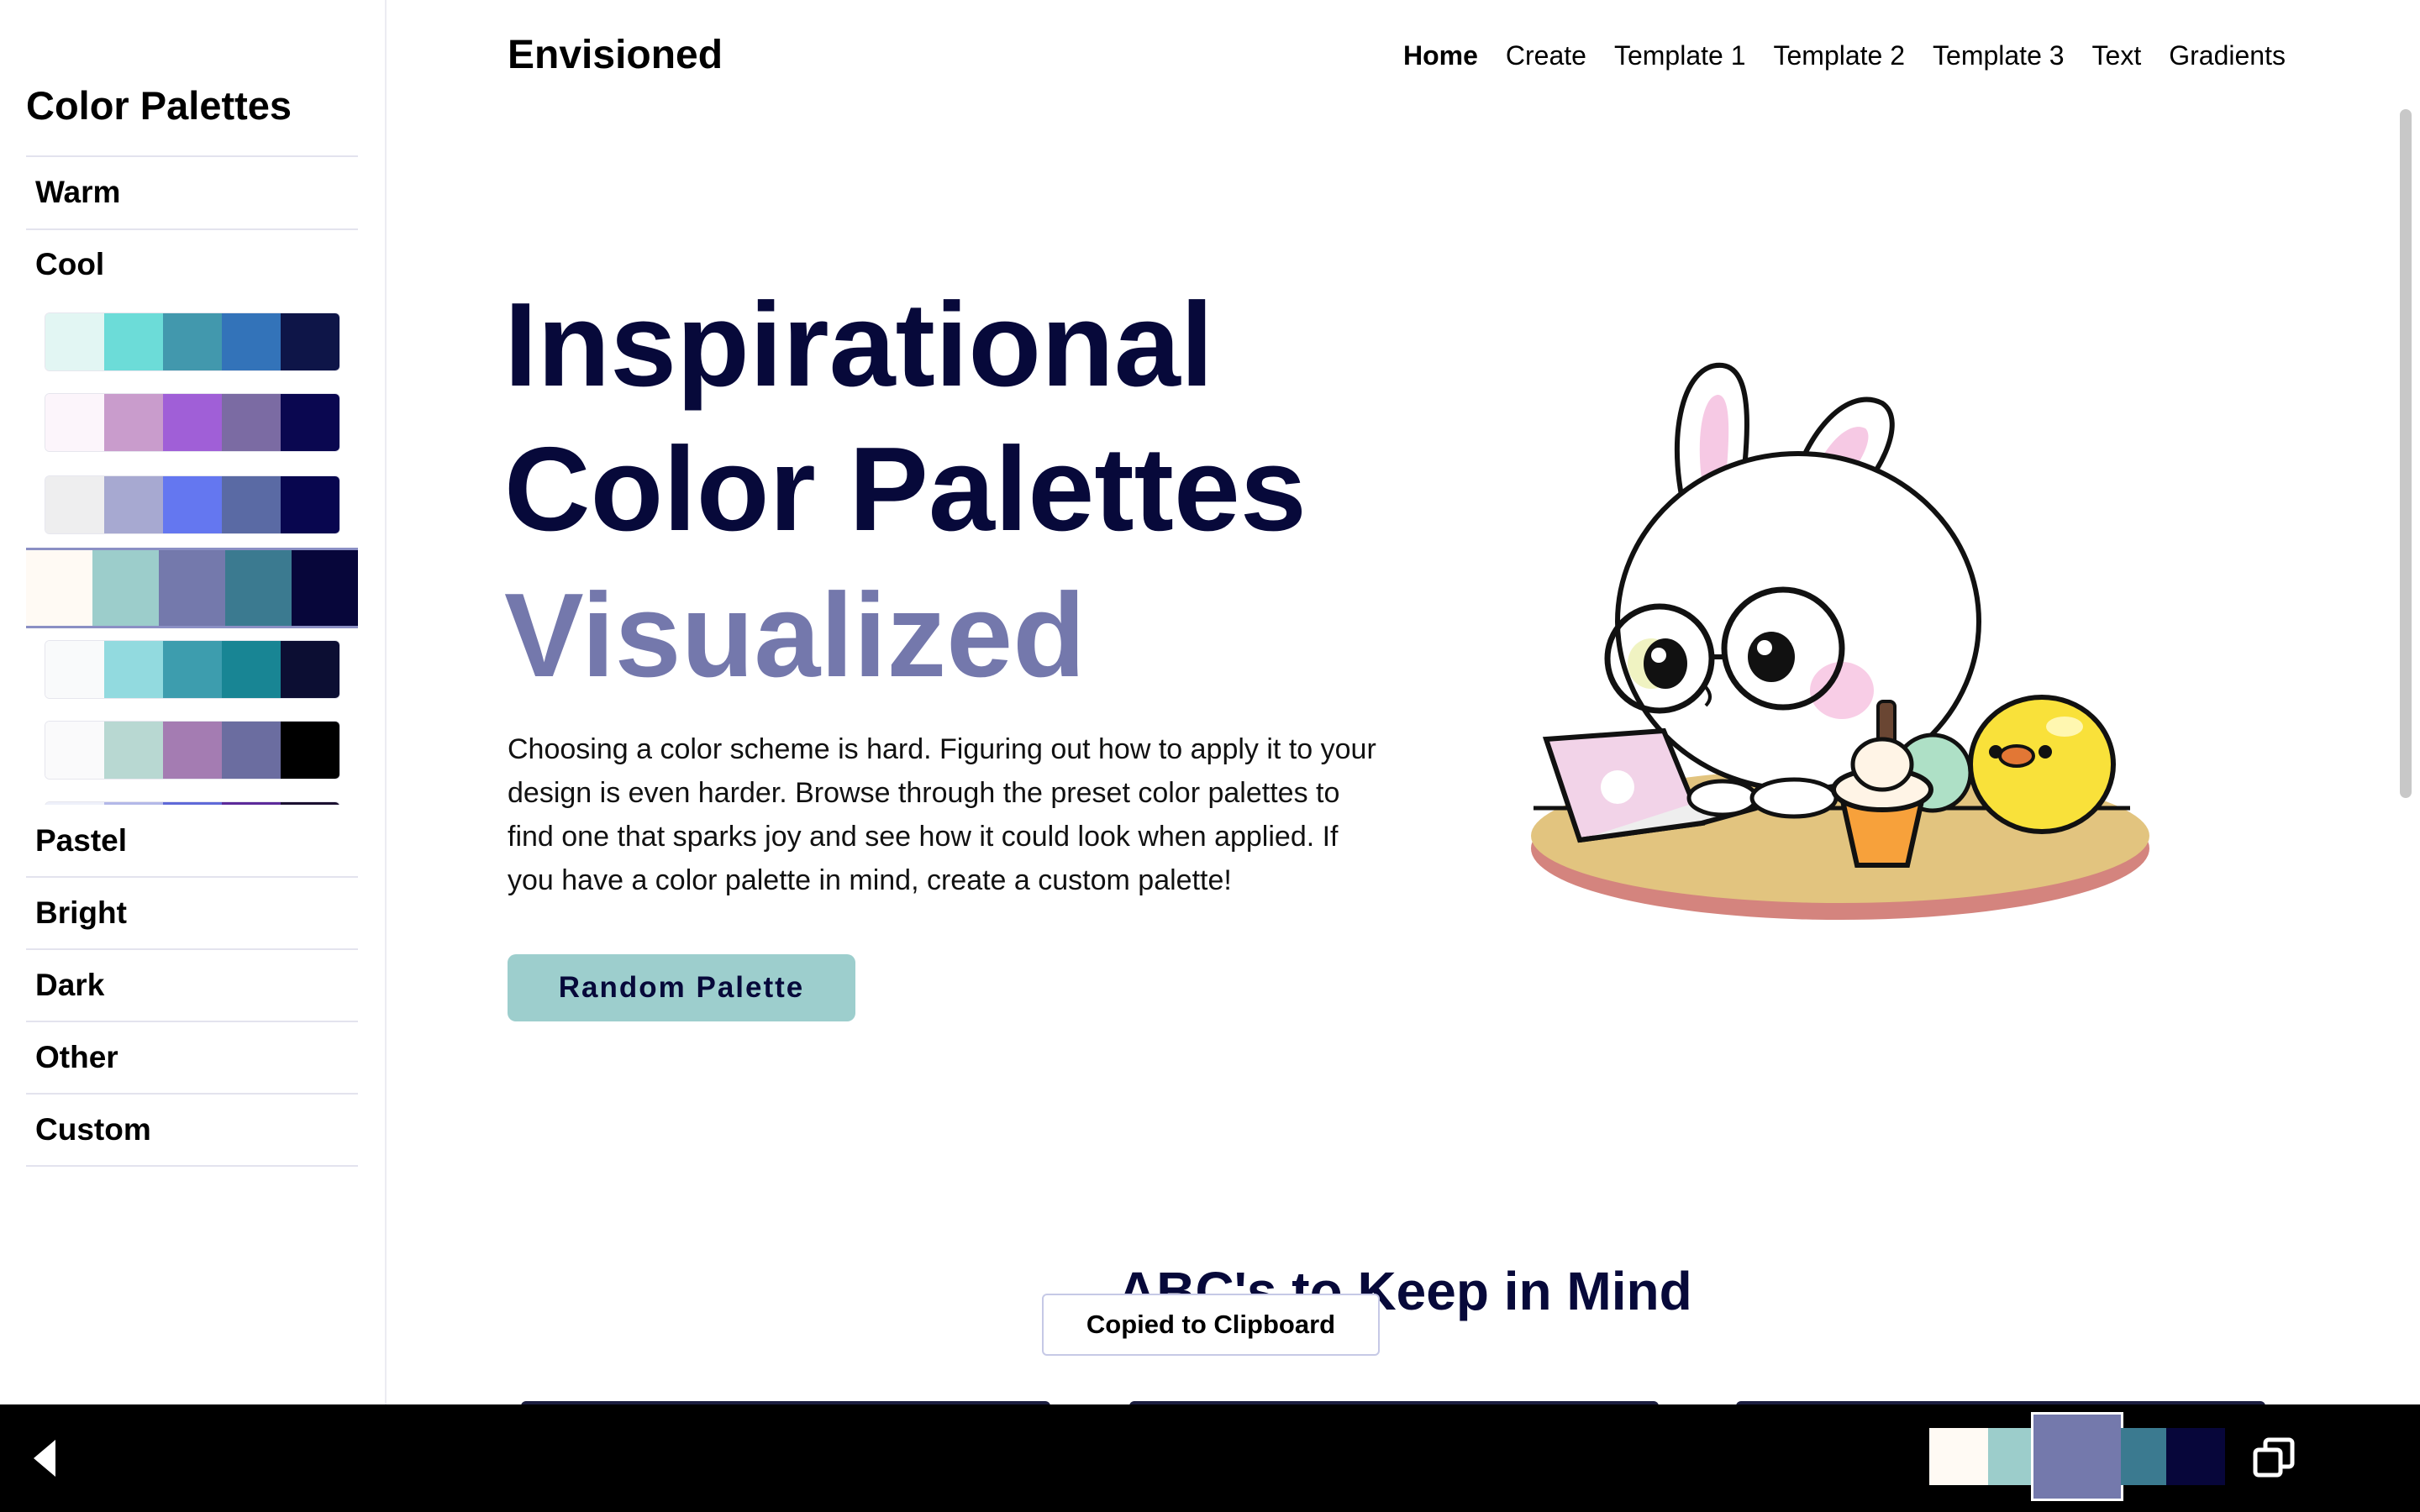  What do you see at coordinates (45, 1458) in the screenshot?
I see `back-triangle-icon` at bounding box center [45, 1458].